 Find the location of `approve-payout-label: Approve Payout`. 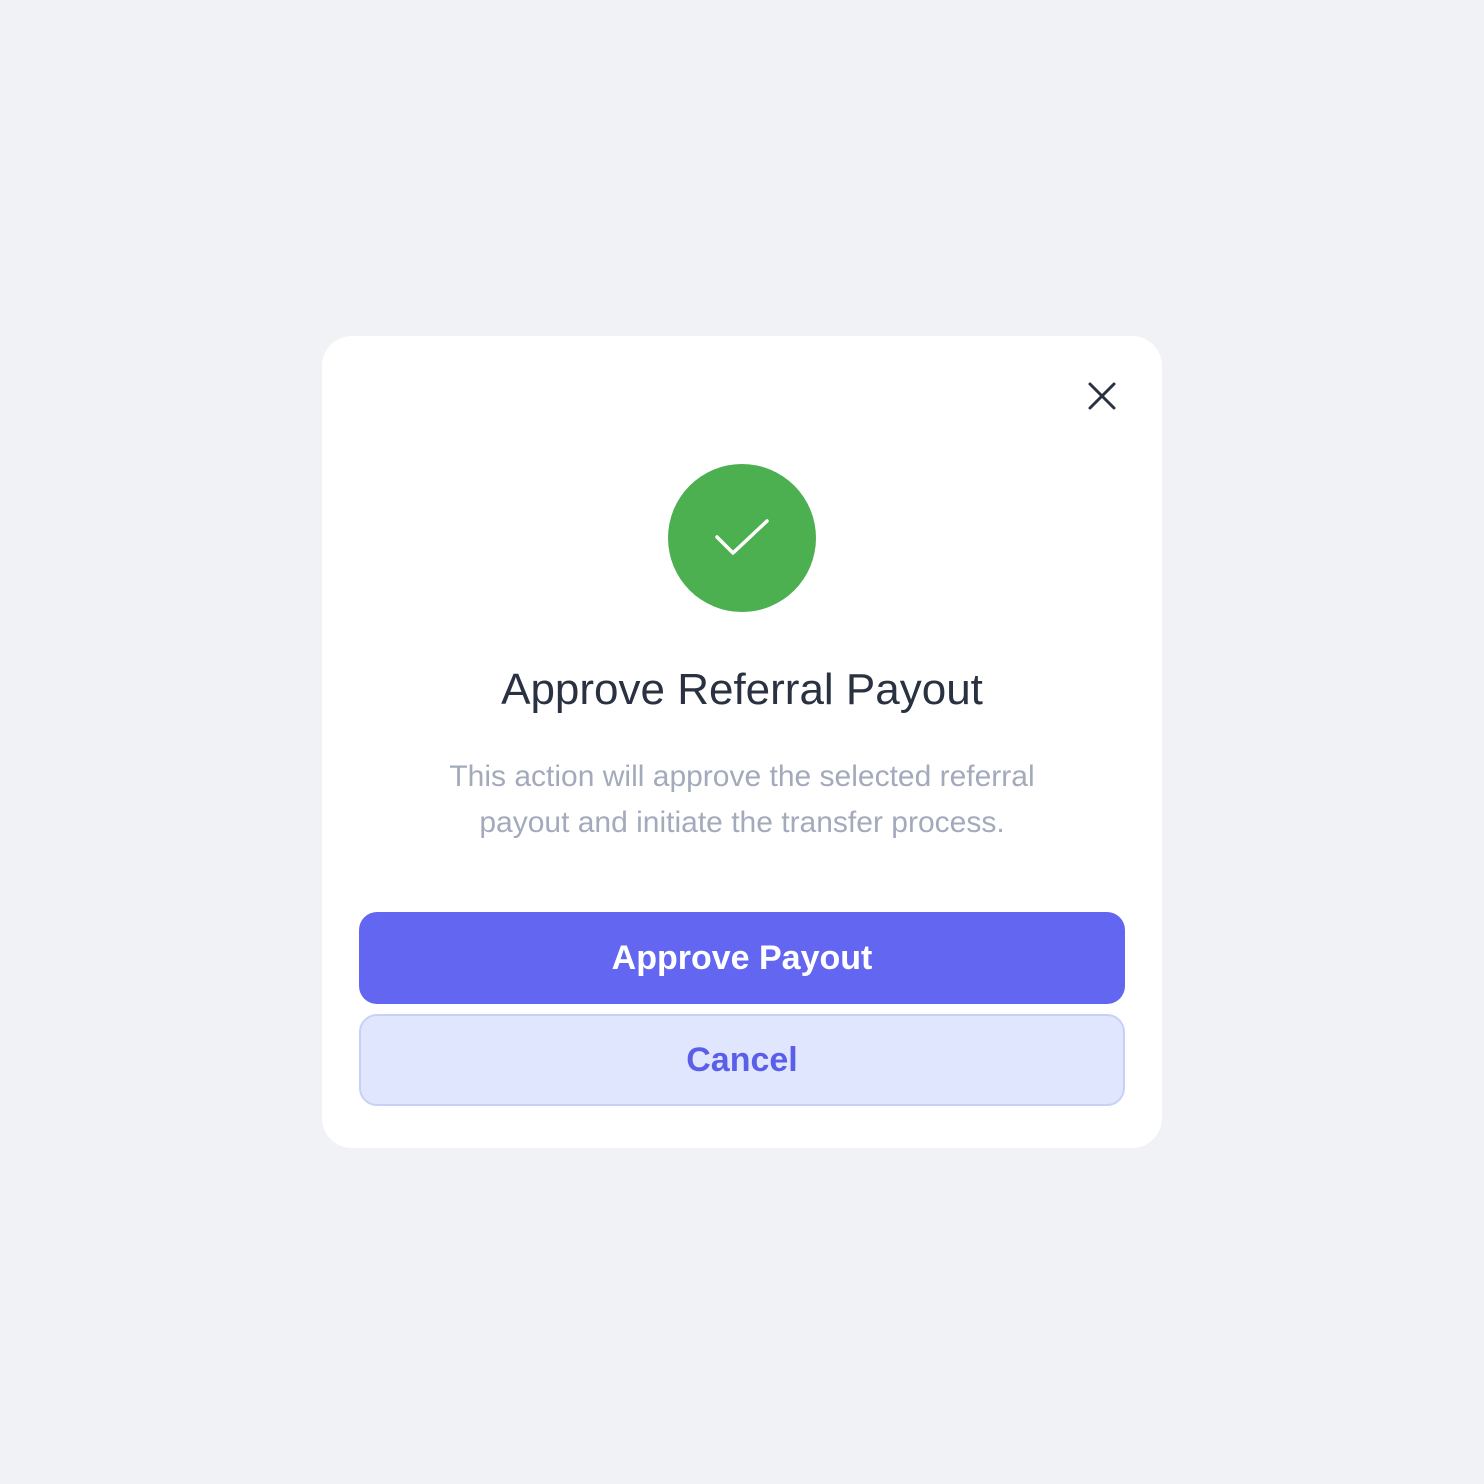

approve-payout-label: Approve Payout is located at coordinates (742, 957).